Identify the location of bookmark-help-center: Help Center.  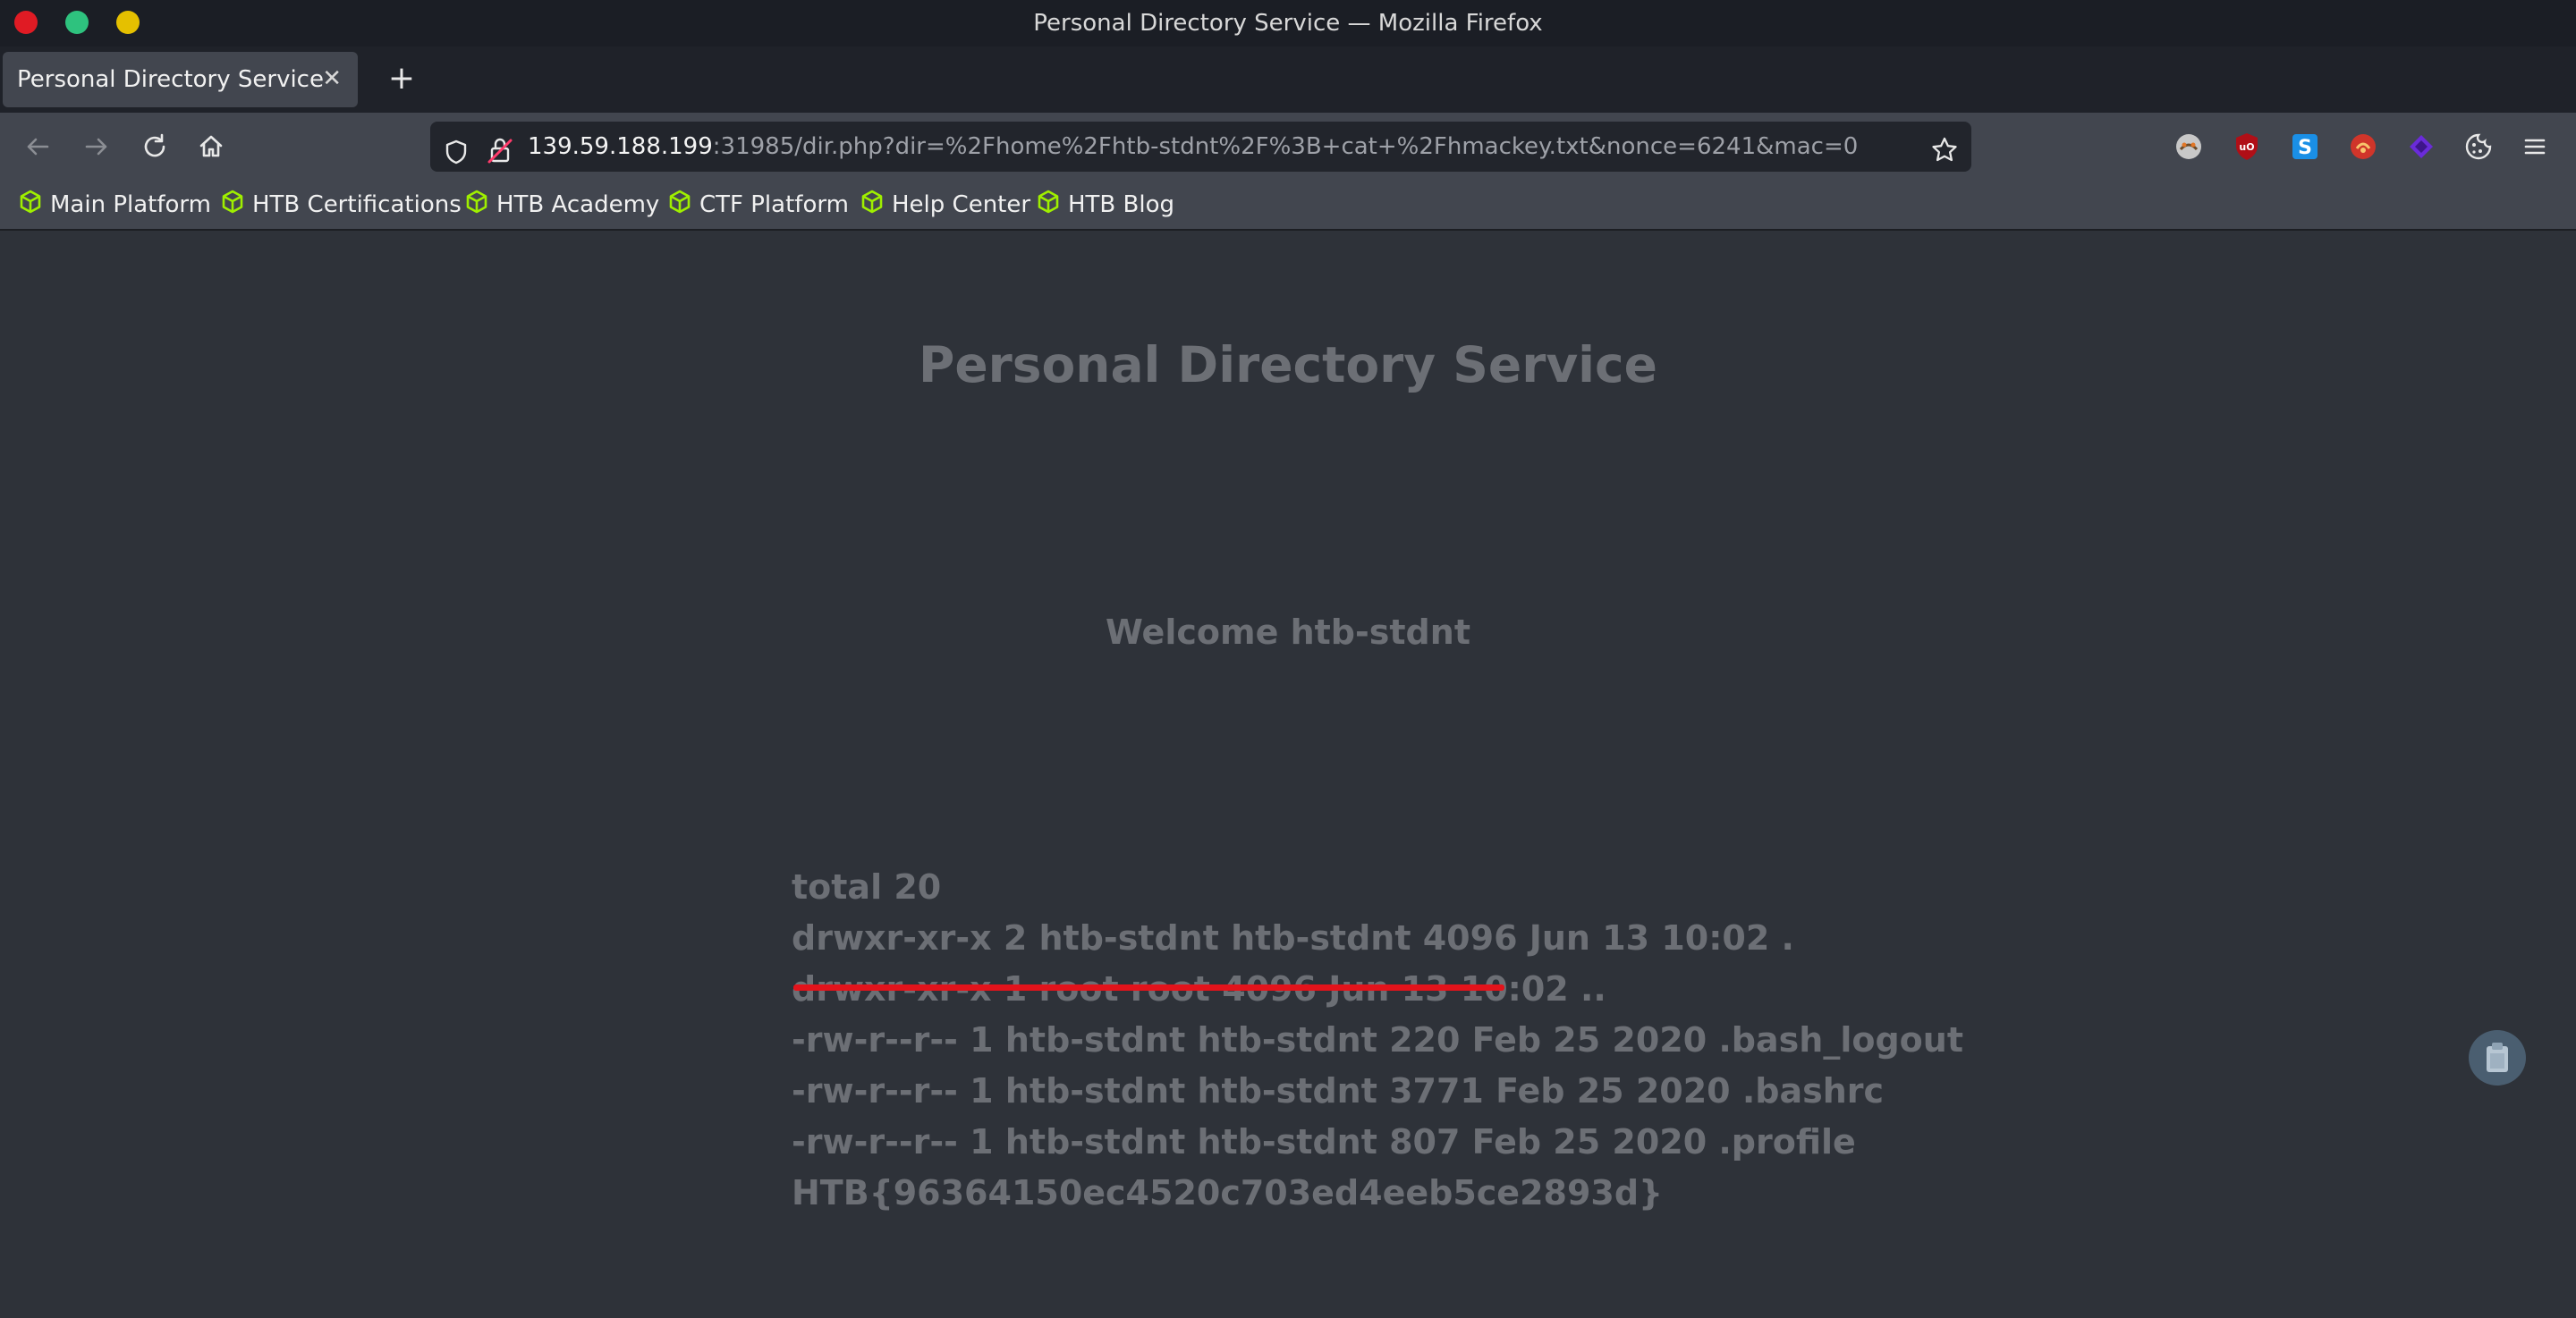
(945, 205).